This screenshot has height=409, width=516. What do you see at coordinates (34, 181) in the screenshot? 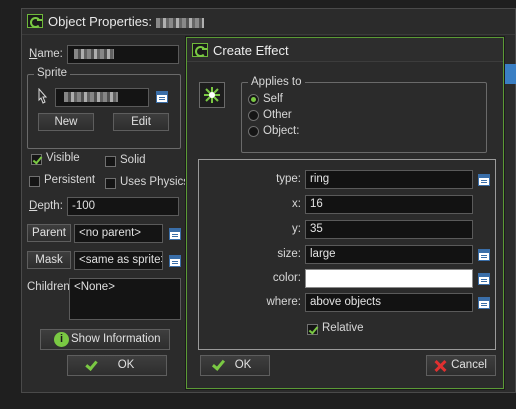
I see `persistent-checkbox` at bounding box center [34, 181].